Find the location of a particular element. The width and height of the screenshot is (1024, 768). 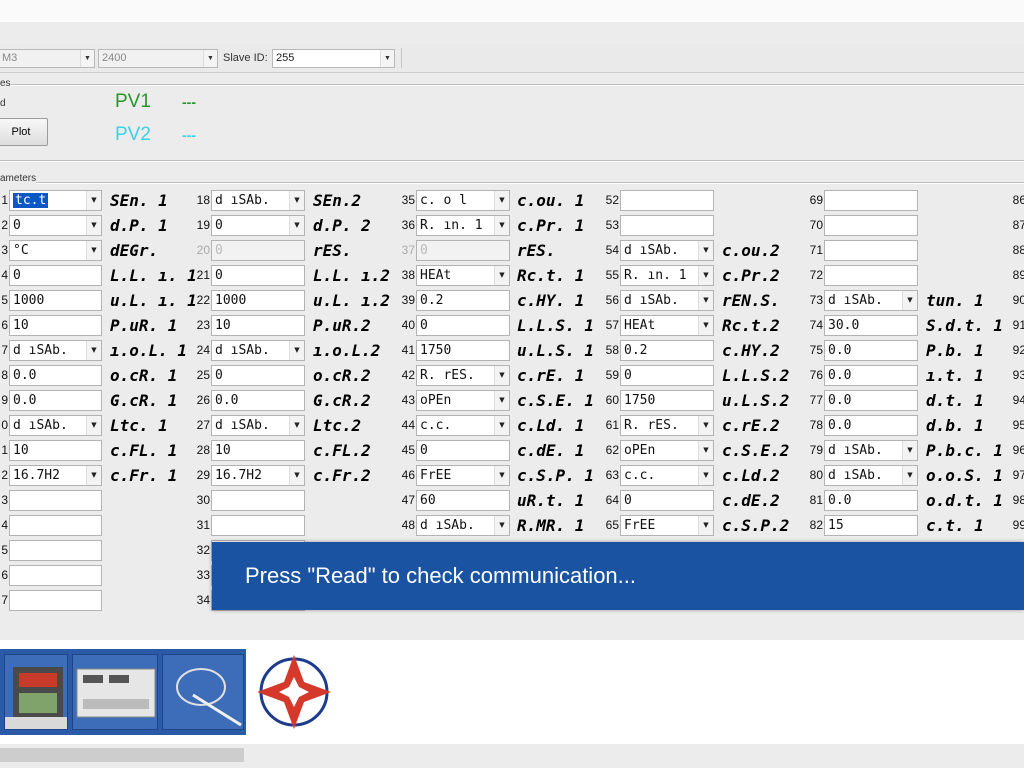

param-number: 58 is located at coordinates (612, 350).